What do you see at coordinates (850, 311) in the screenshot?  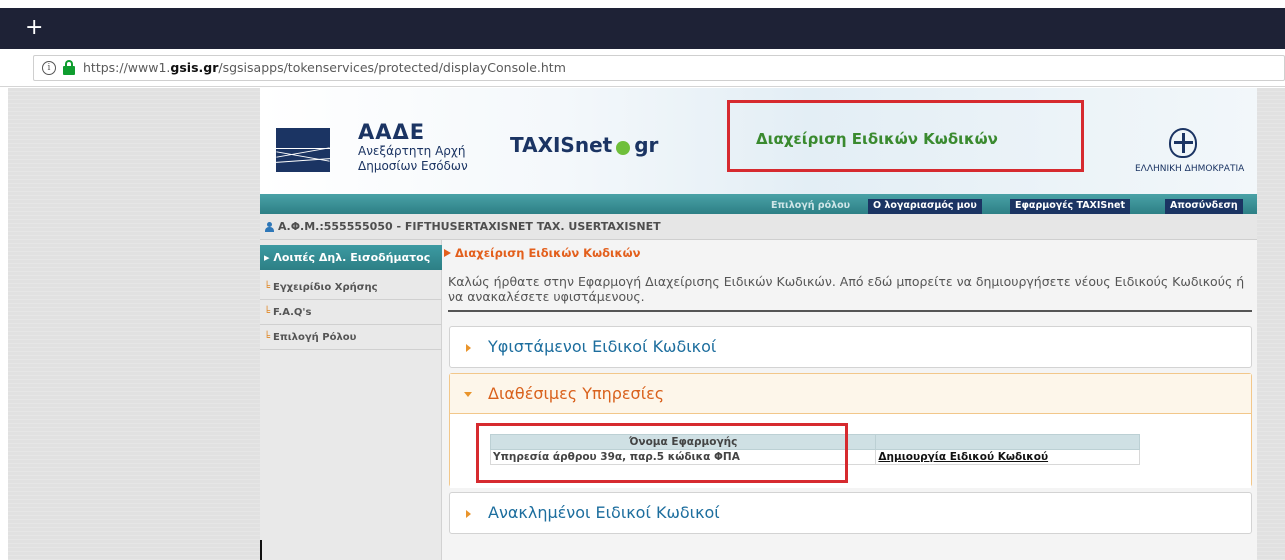 I see `divider` at bounding box center [850, 311].